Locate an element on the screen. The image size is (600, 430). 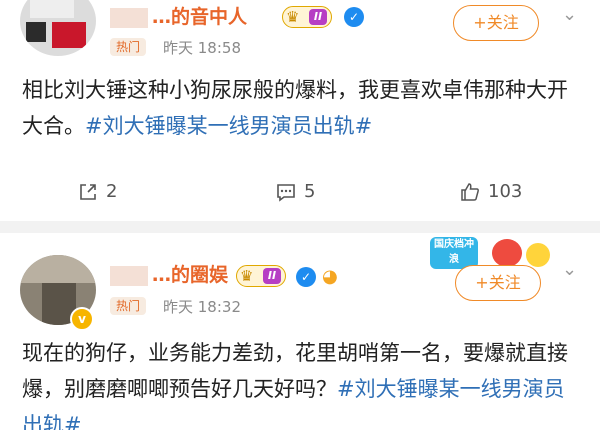
author-name: …的音中人 is located at coordinates (178, 15).